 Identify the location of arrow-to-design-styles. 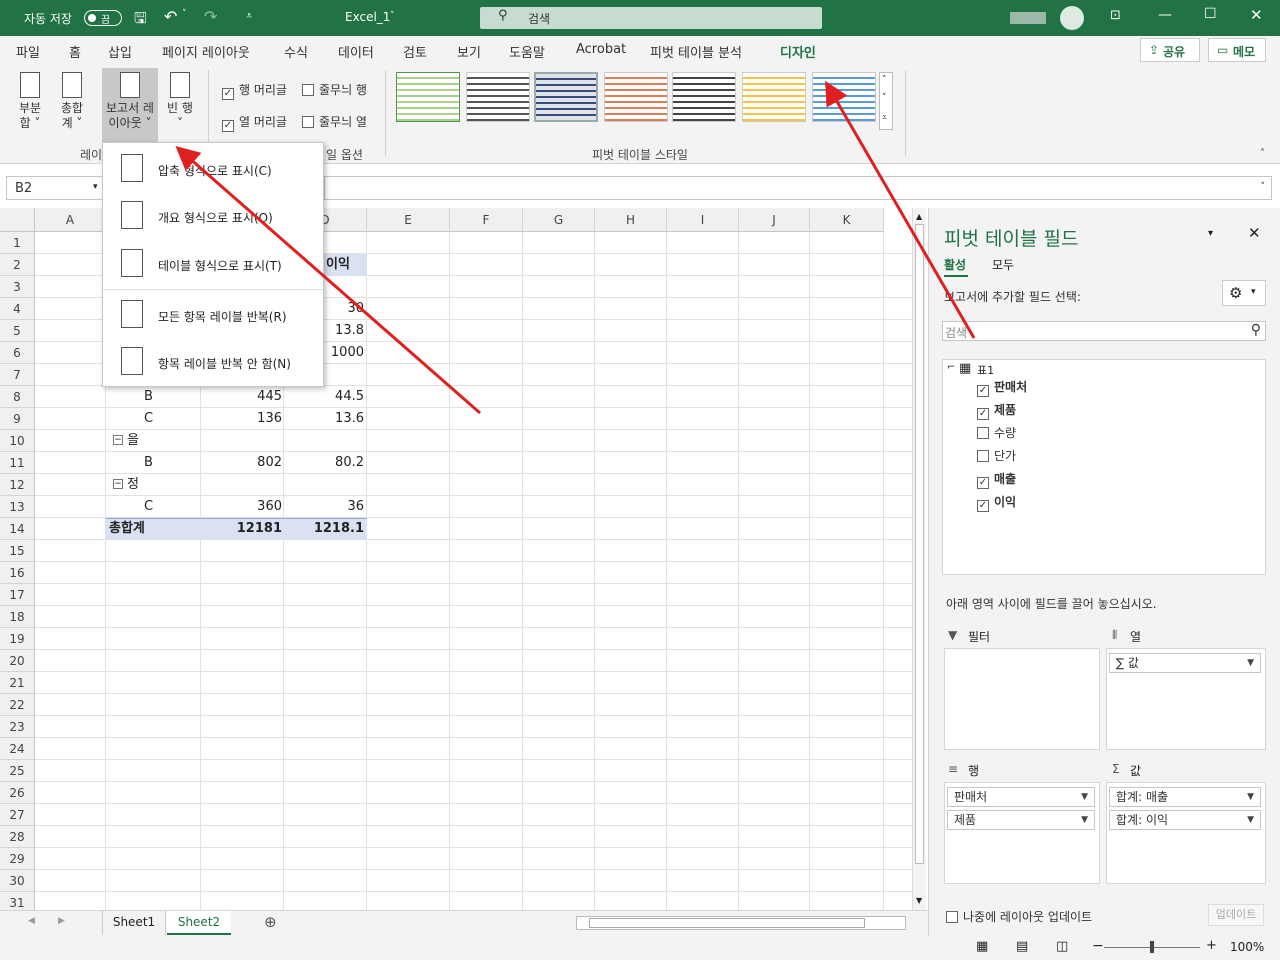
(900, 209).